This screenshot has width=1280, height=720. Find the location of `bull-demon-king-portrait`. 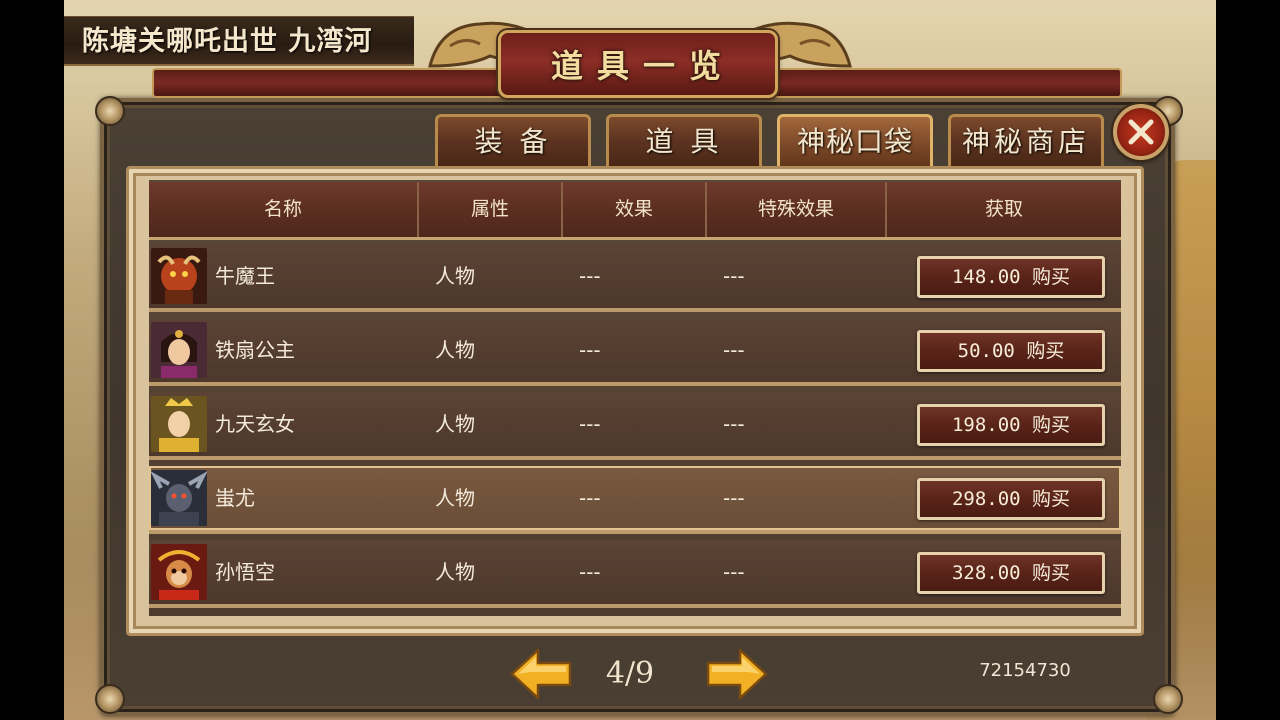

bull-demon-king-portrait is located at coordinates (179, 276).